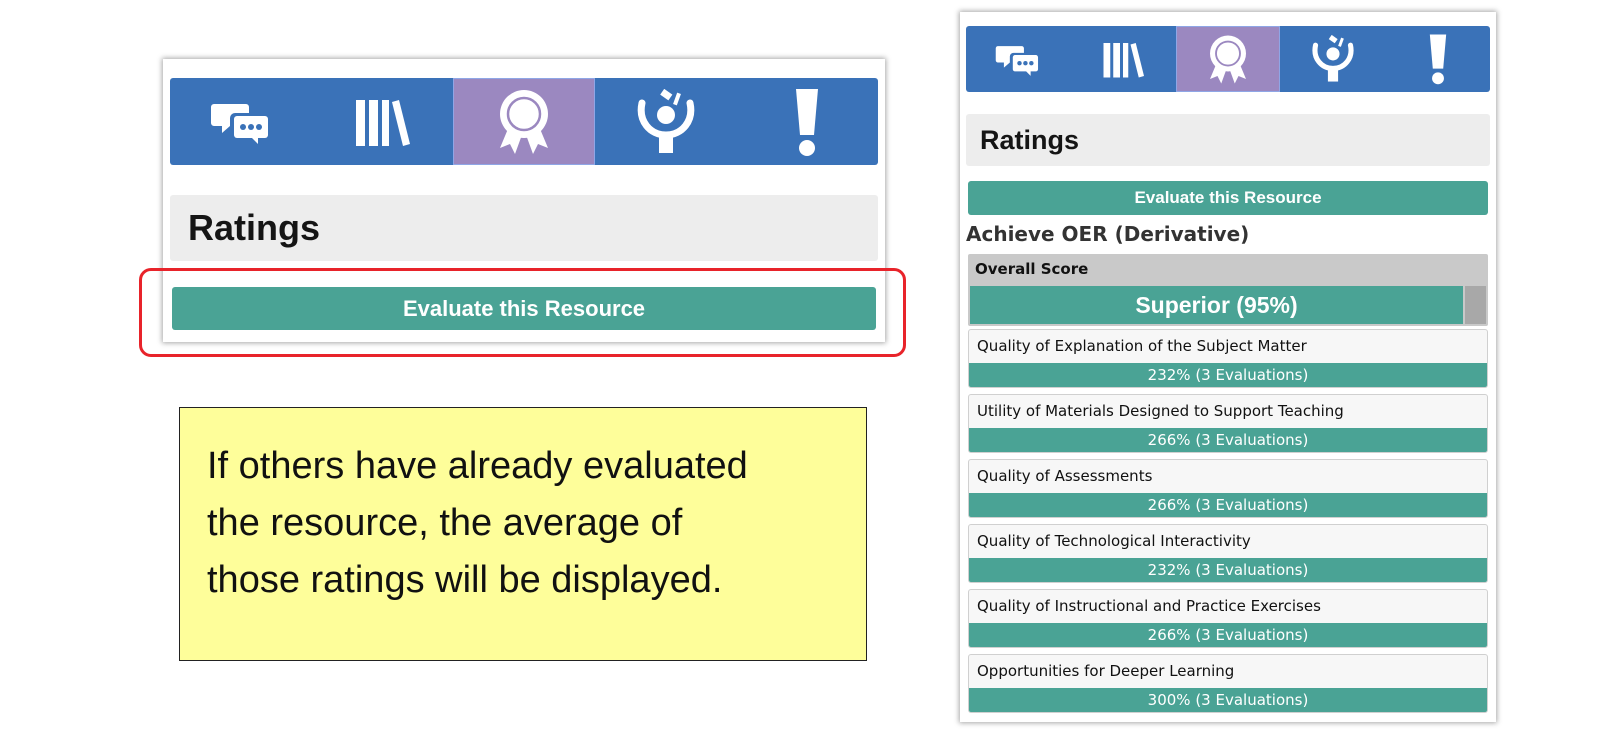  What do you see at coordinates (465, 580) in the screenshot?
I see `note-line-3: those ratings will be displayed.` at bounding box center [465, 580].